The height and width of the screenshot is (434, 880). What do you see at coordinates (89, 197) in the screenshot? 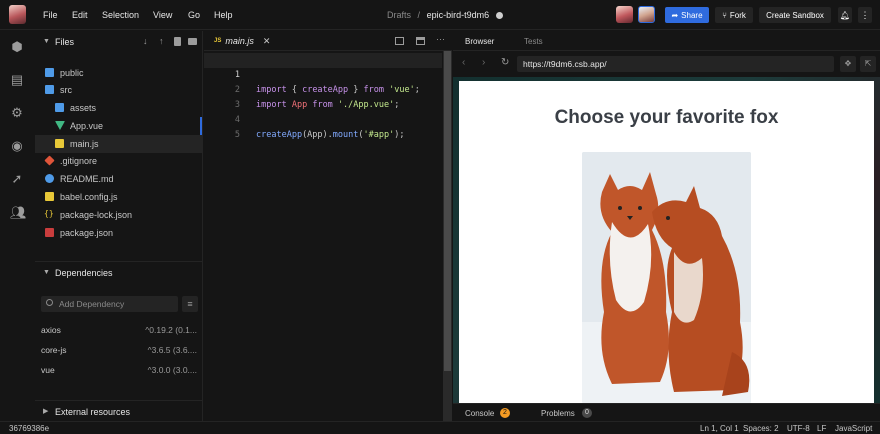
I see `tree-item-label: babel.config.js` at bounding box center [89, 197].